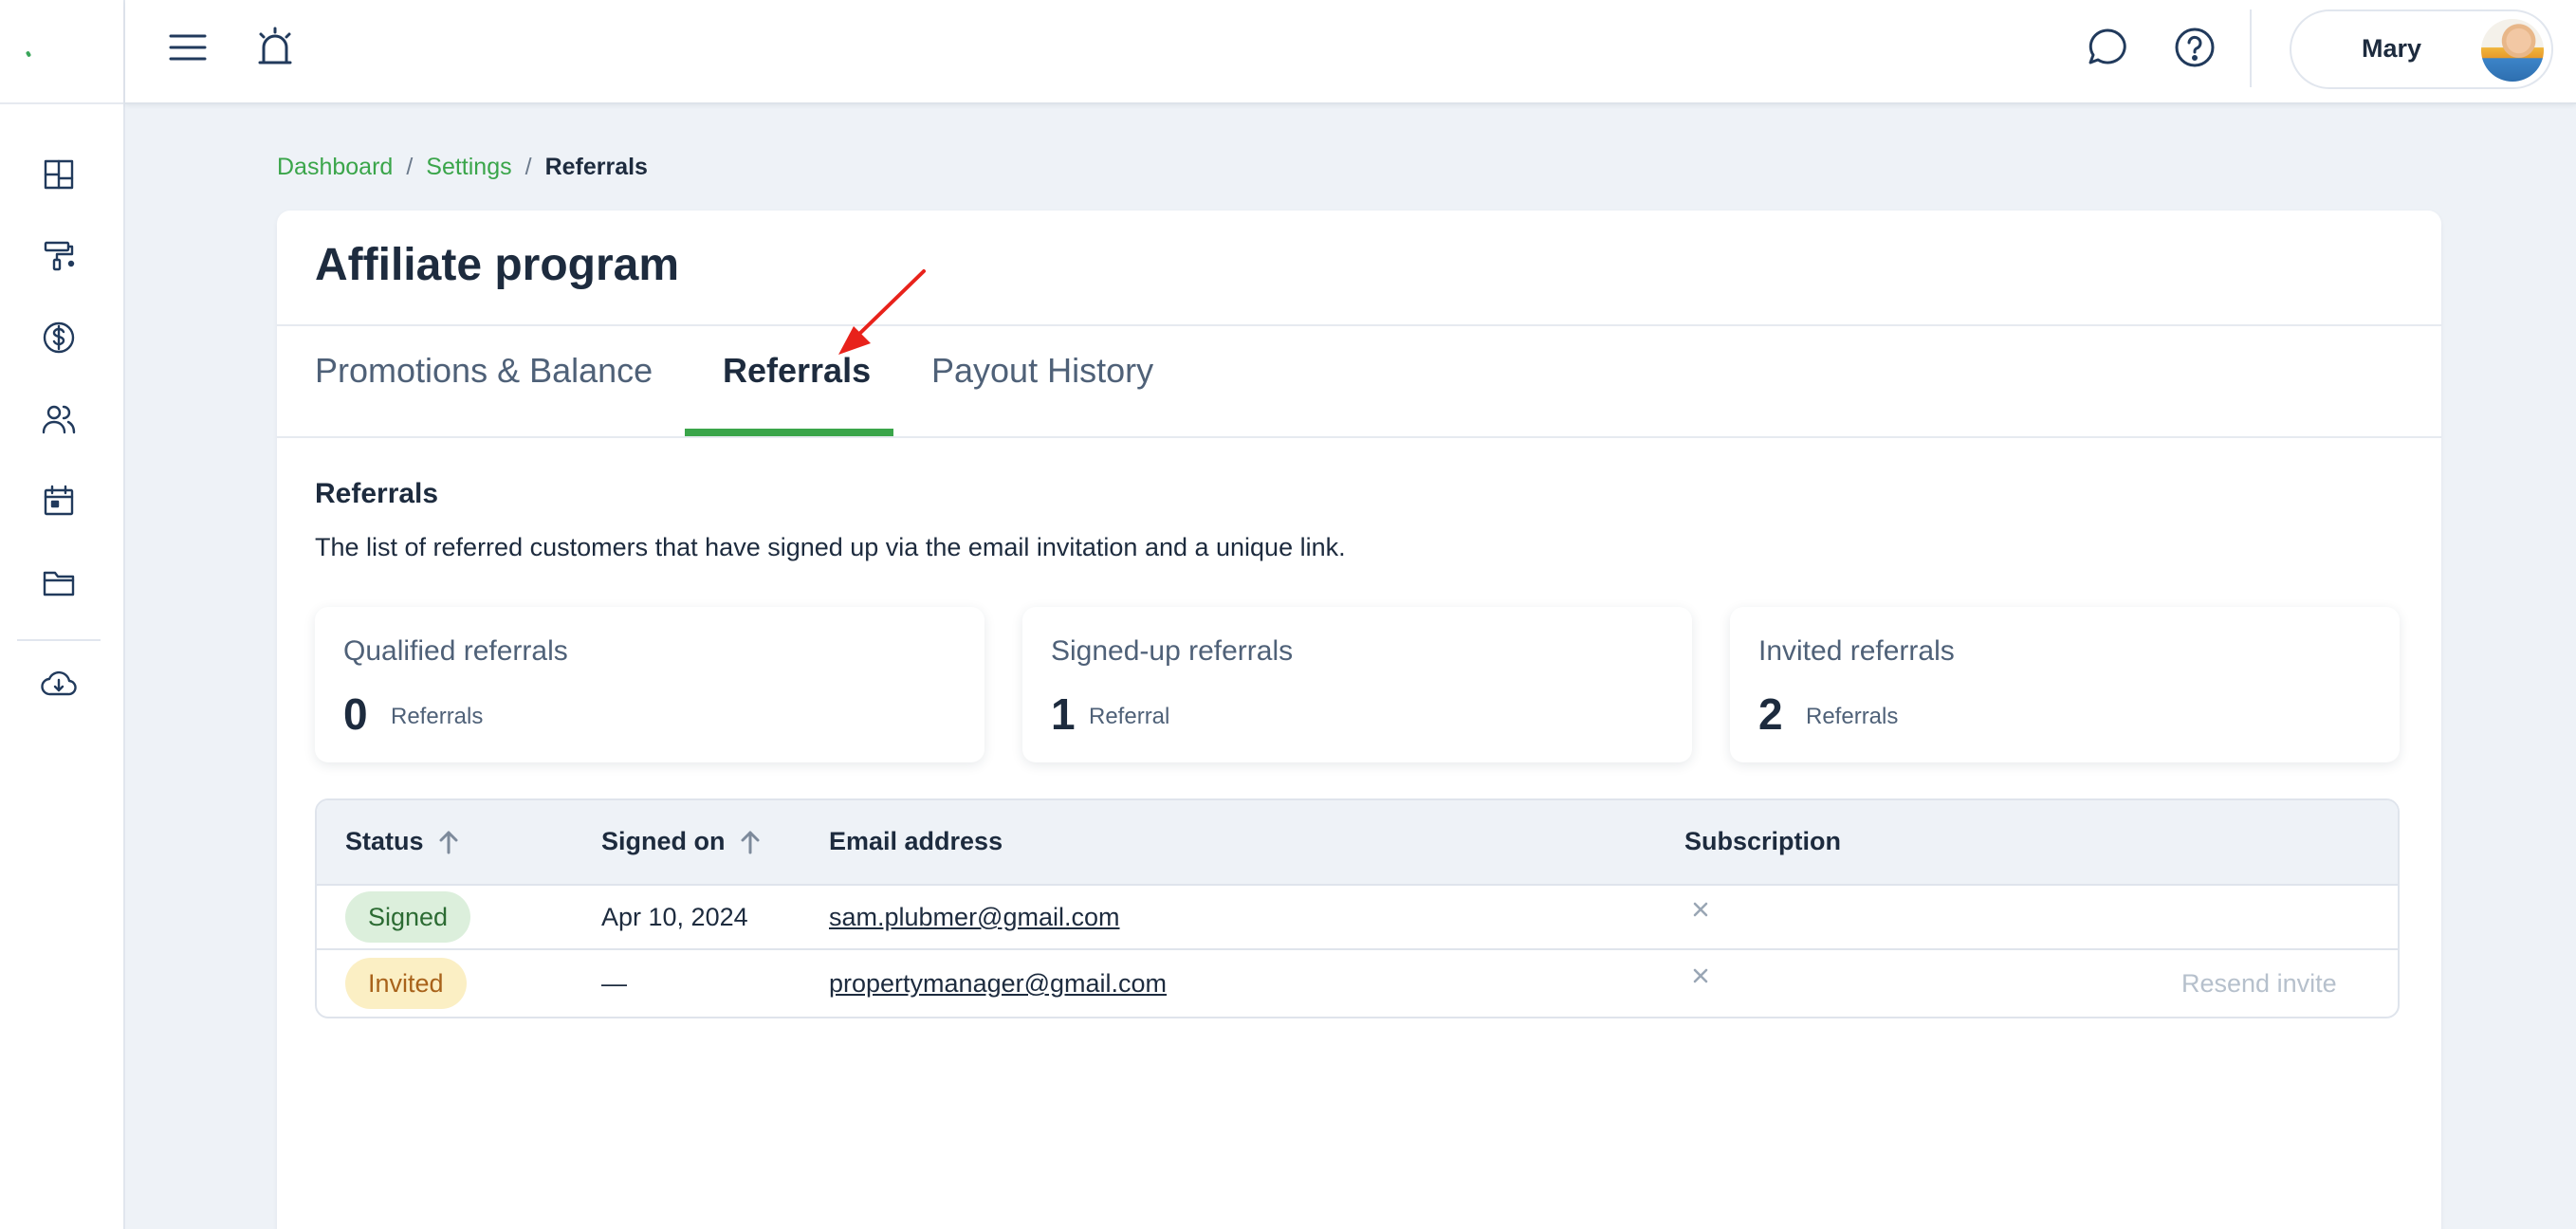  What do you see at coordinates (975, 917) in the screenshot?
I see `email-link: sam.plubmer@gmail.com` at bounding box center [975, 917].